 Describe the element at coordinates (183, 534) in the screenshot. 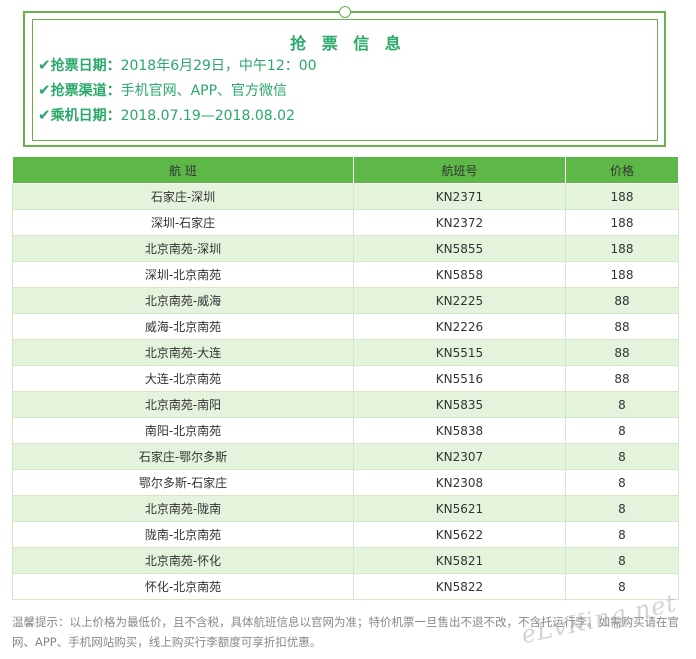

I see `cell-route: 陇南-北京南苑` at that location.